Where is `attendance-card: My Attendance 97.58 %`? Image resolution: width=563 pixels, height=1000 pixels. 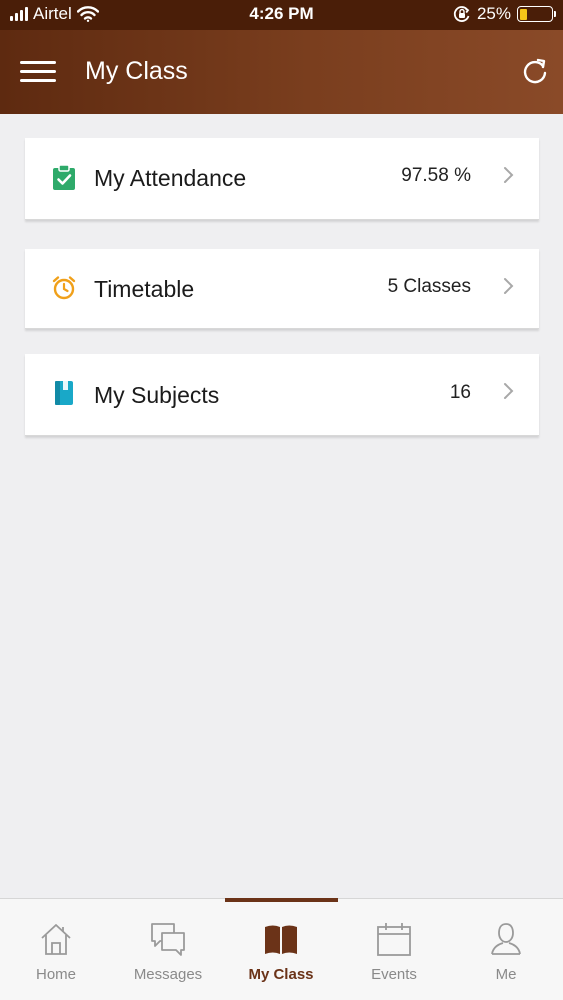 attendance-card: My Attendance 97.58 % is located at coordinates (282, 179).